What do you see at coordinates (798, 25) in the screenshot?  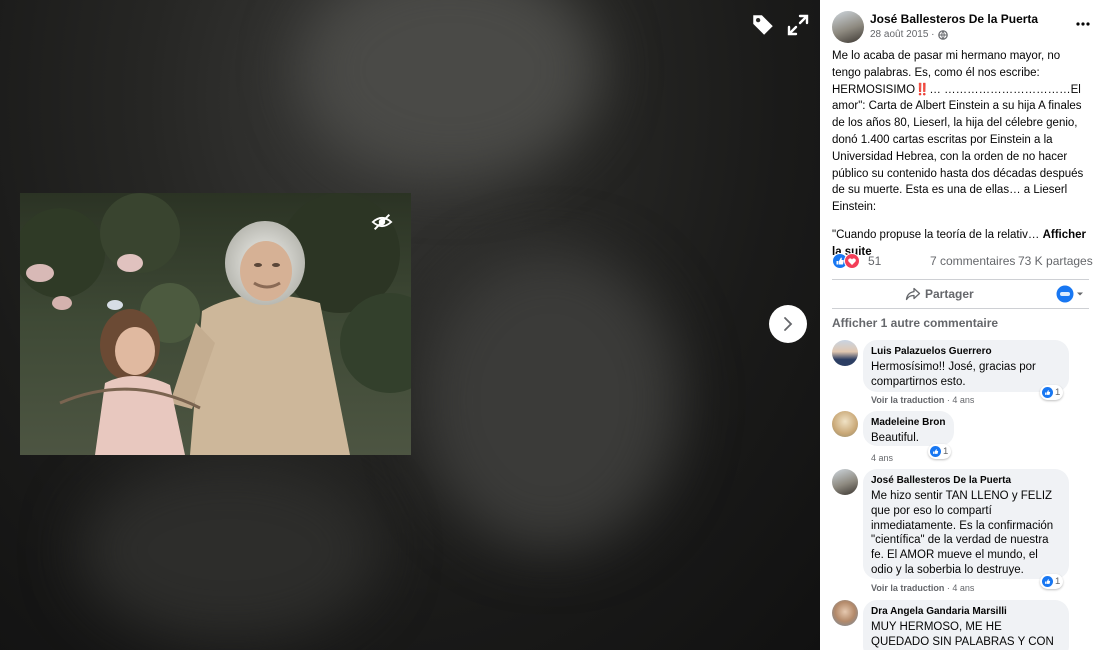 I see `expand-icon` at bounding box center [798, 25].